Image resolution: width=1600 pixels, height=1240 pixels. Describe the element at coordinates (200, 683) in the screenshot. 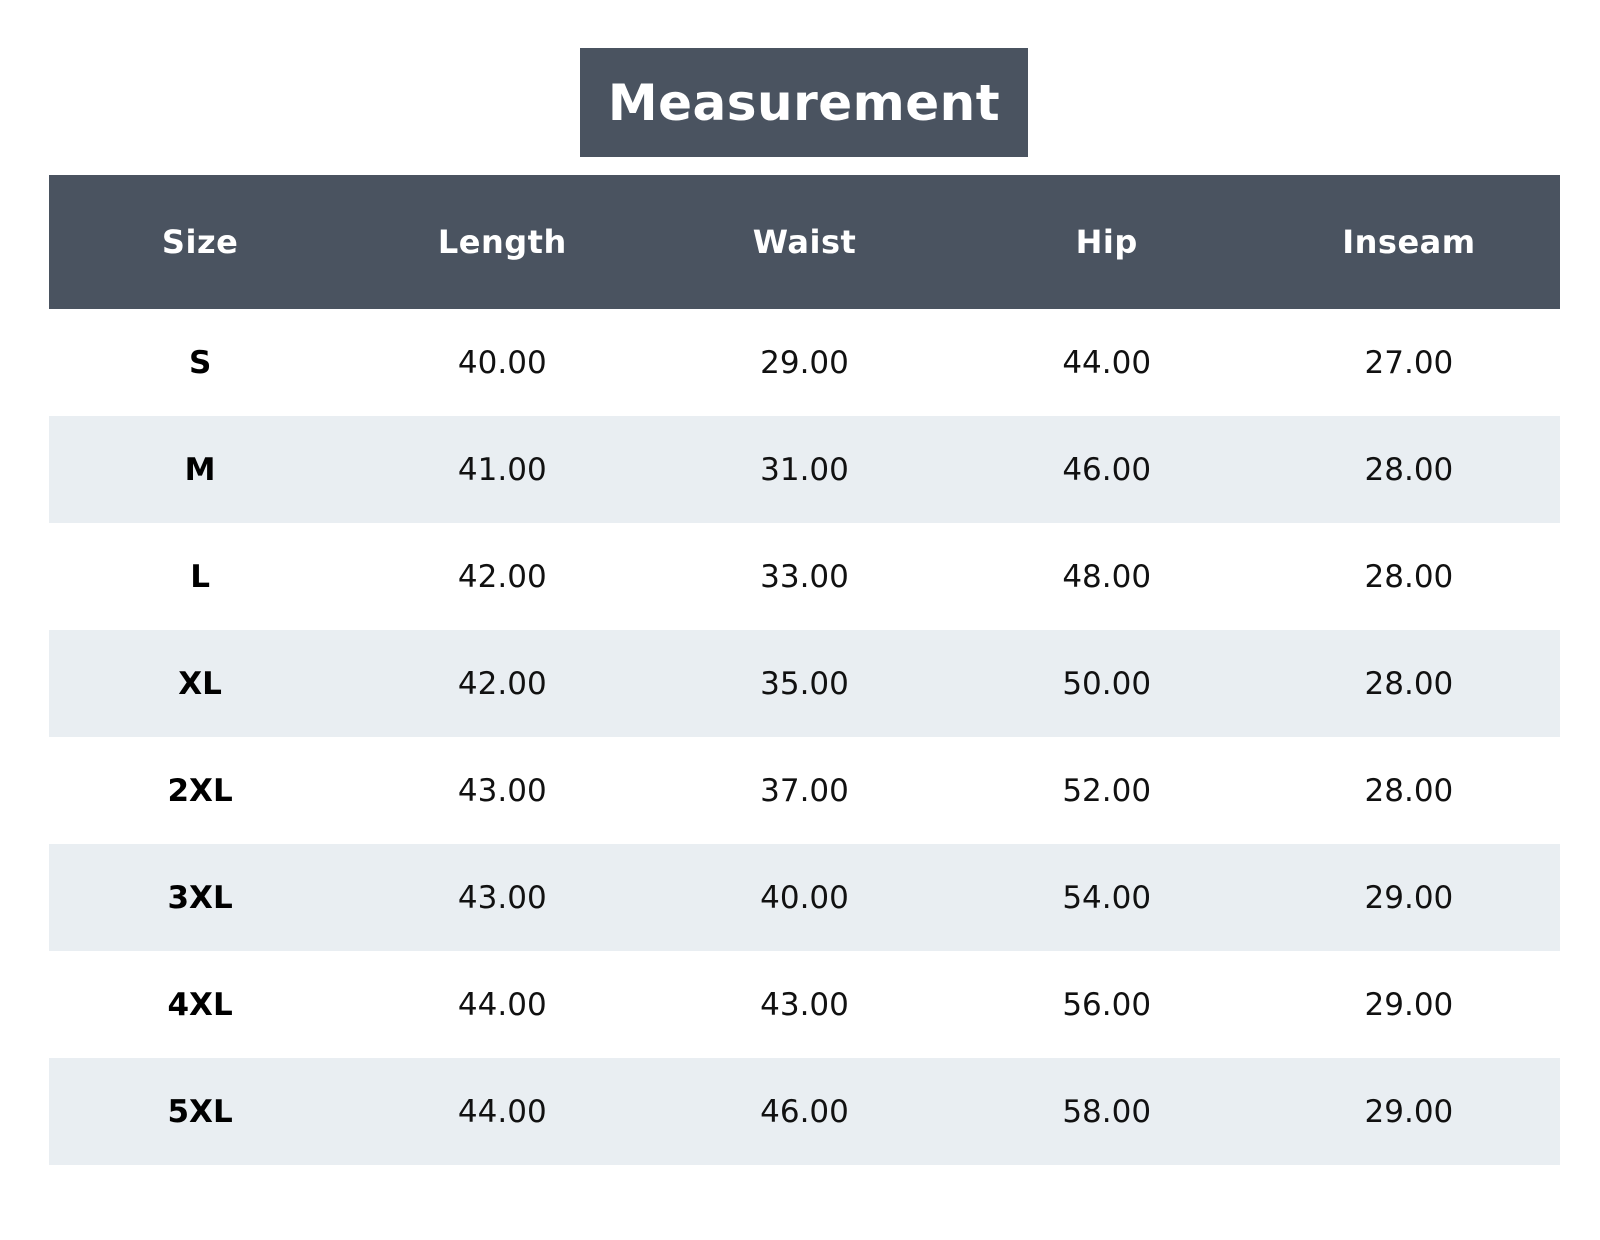

I see `size-label-cell: XL` at that location.